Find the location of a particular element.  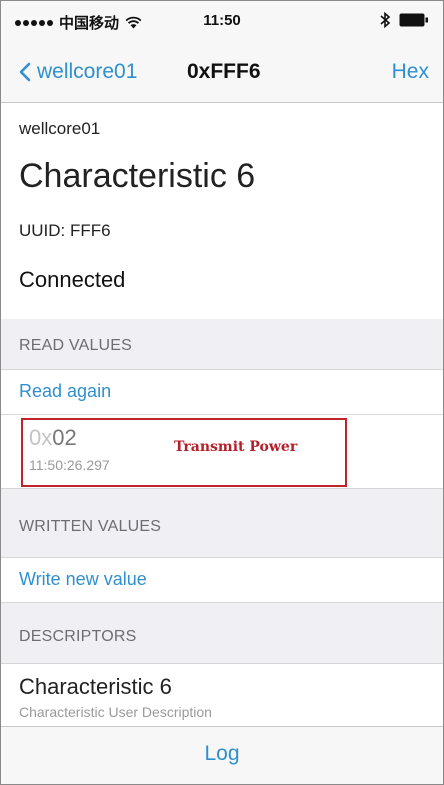

hex-button: Hex is located at coordinates (410, 72).